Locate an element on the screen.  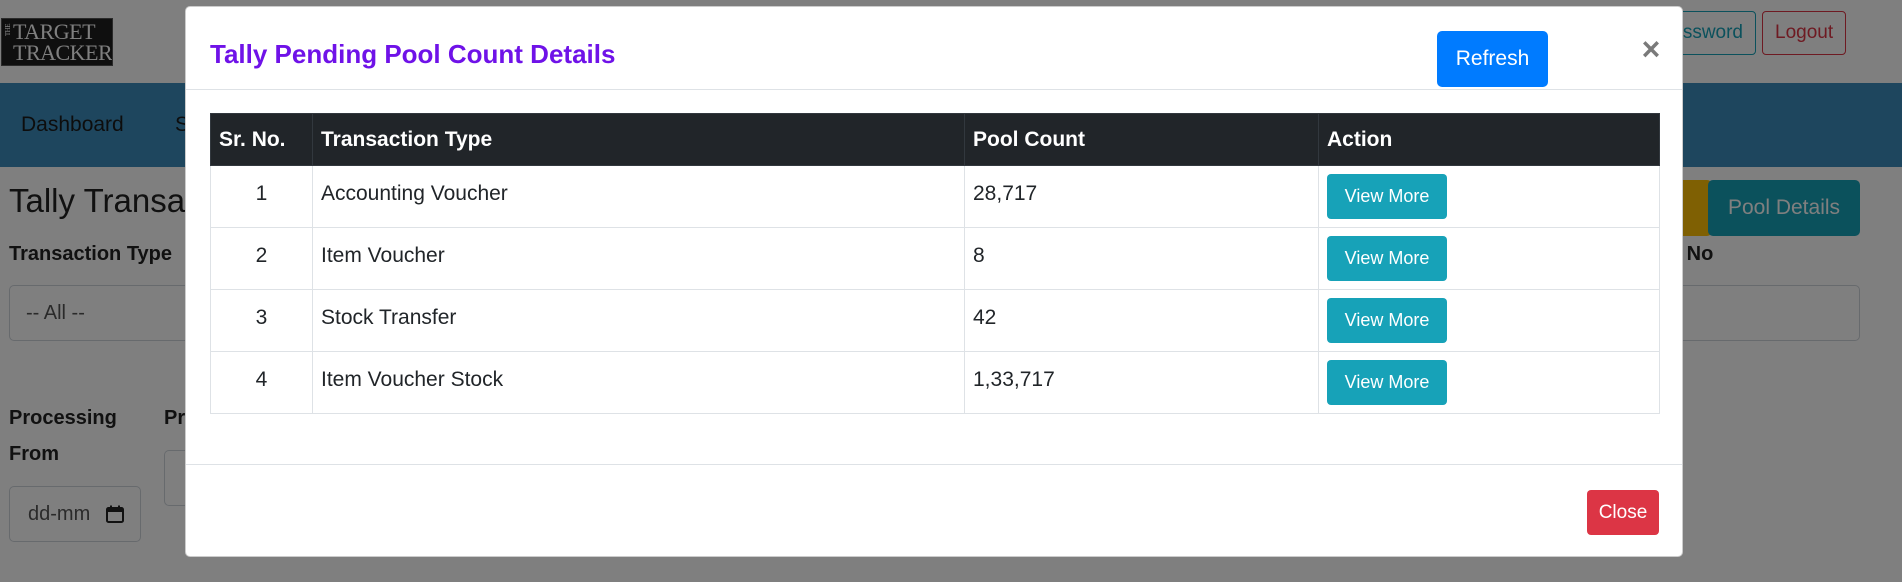
pool-count-value: 28,717 is located at coordinates (1005, 193).